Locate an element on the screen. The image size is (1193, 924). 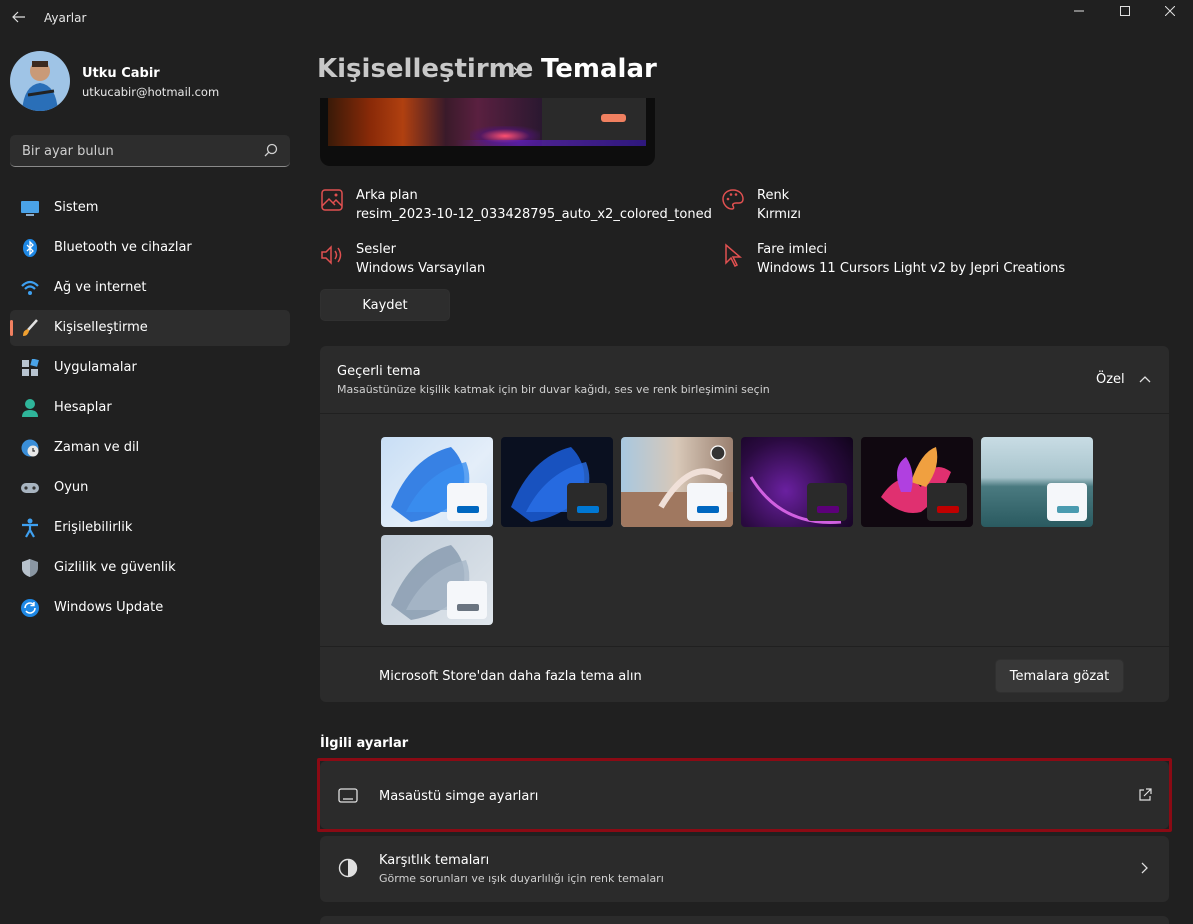
bluetooth-icon is located at coordinates (30, 248).